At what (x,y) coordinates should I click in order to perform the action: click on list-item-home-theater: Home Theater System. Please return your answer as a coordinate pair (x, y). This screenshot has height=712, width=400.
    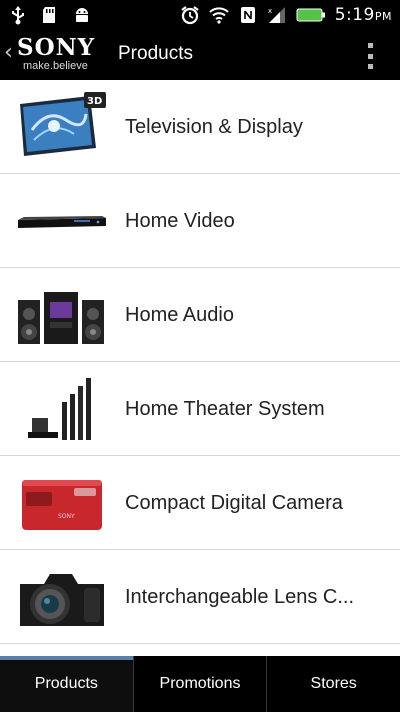
    Looking at the image, I should click on (200, 409).